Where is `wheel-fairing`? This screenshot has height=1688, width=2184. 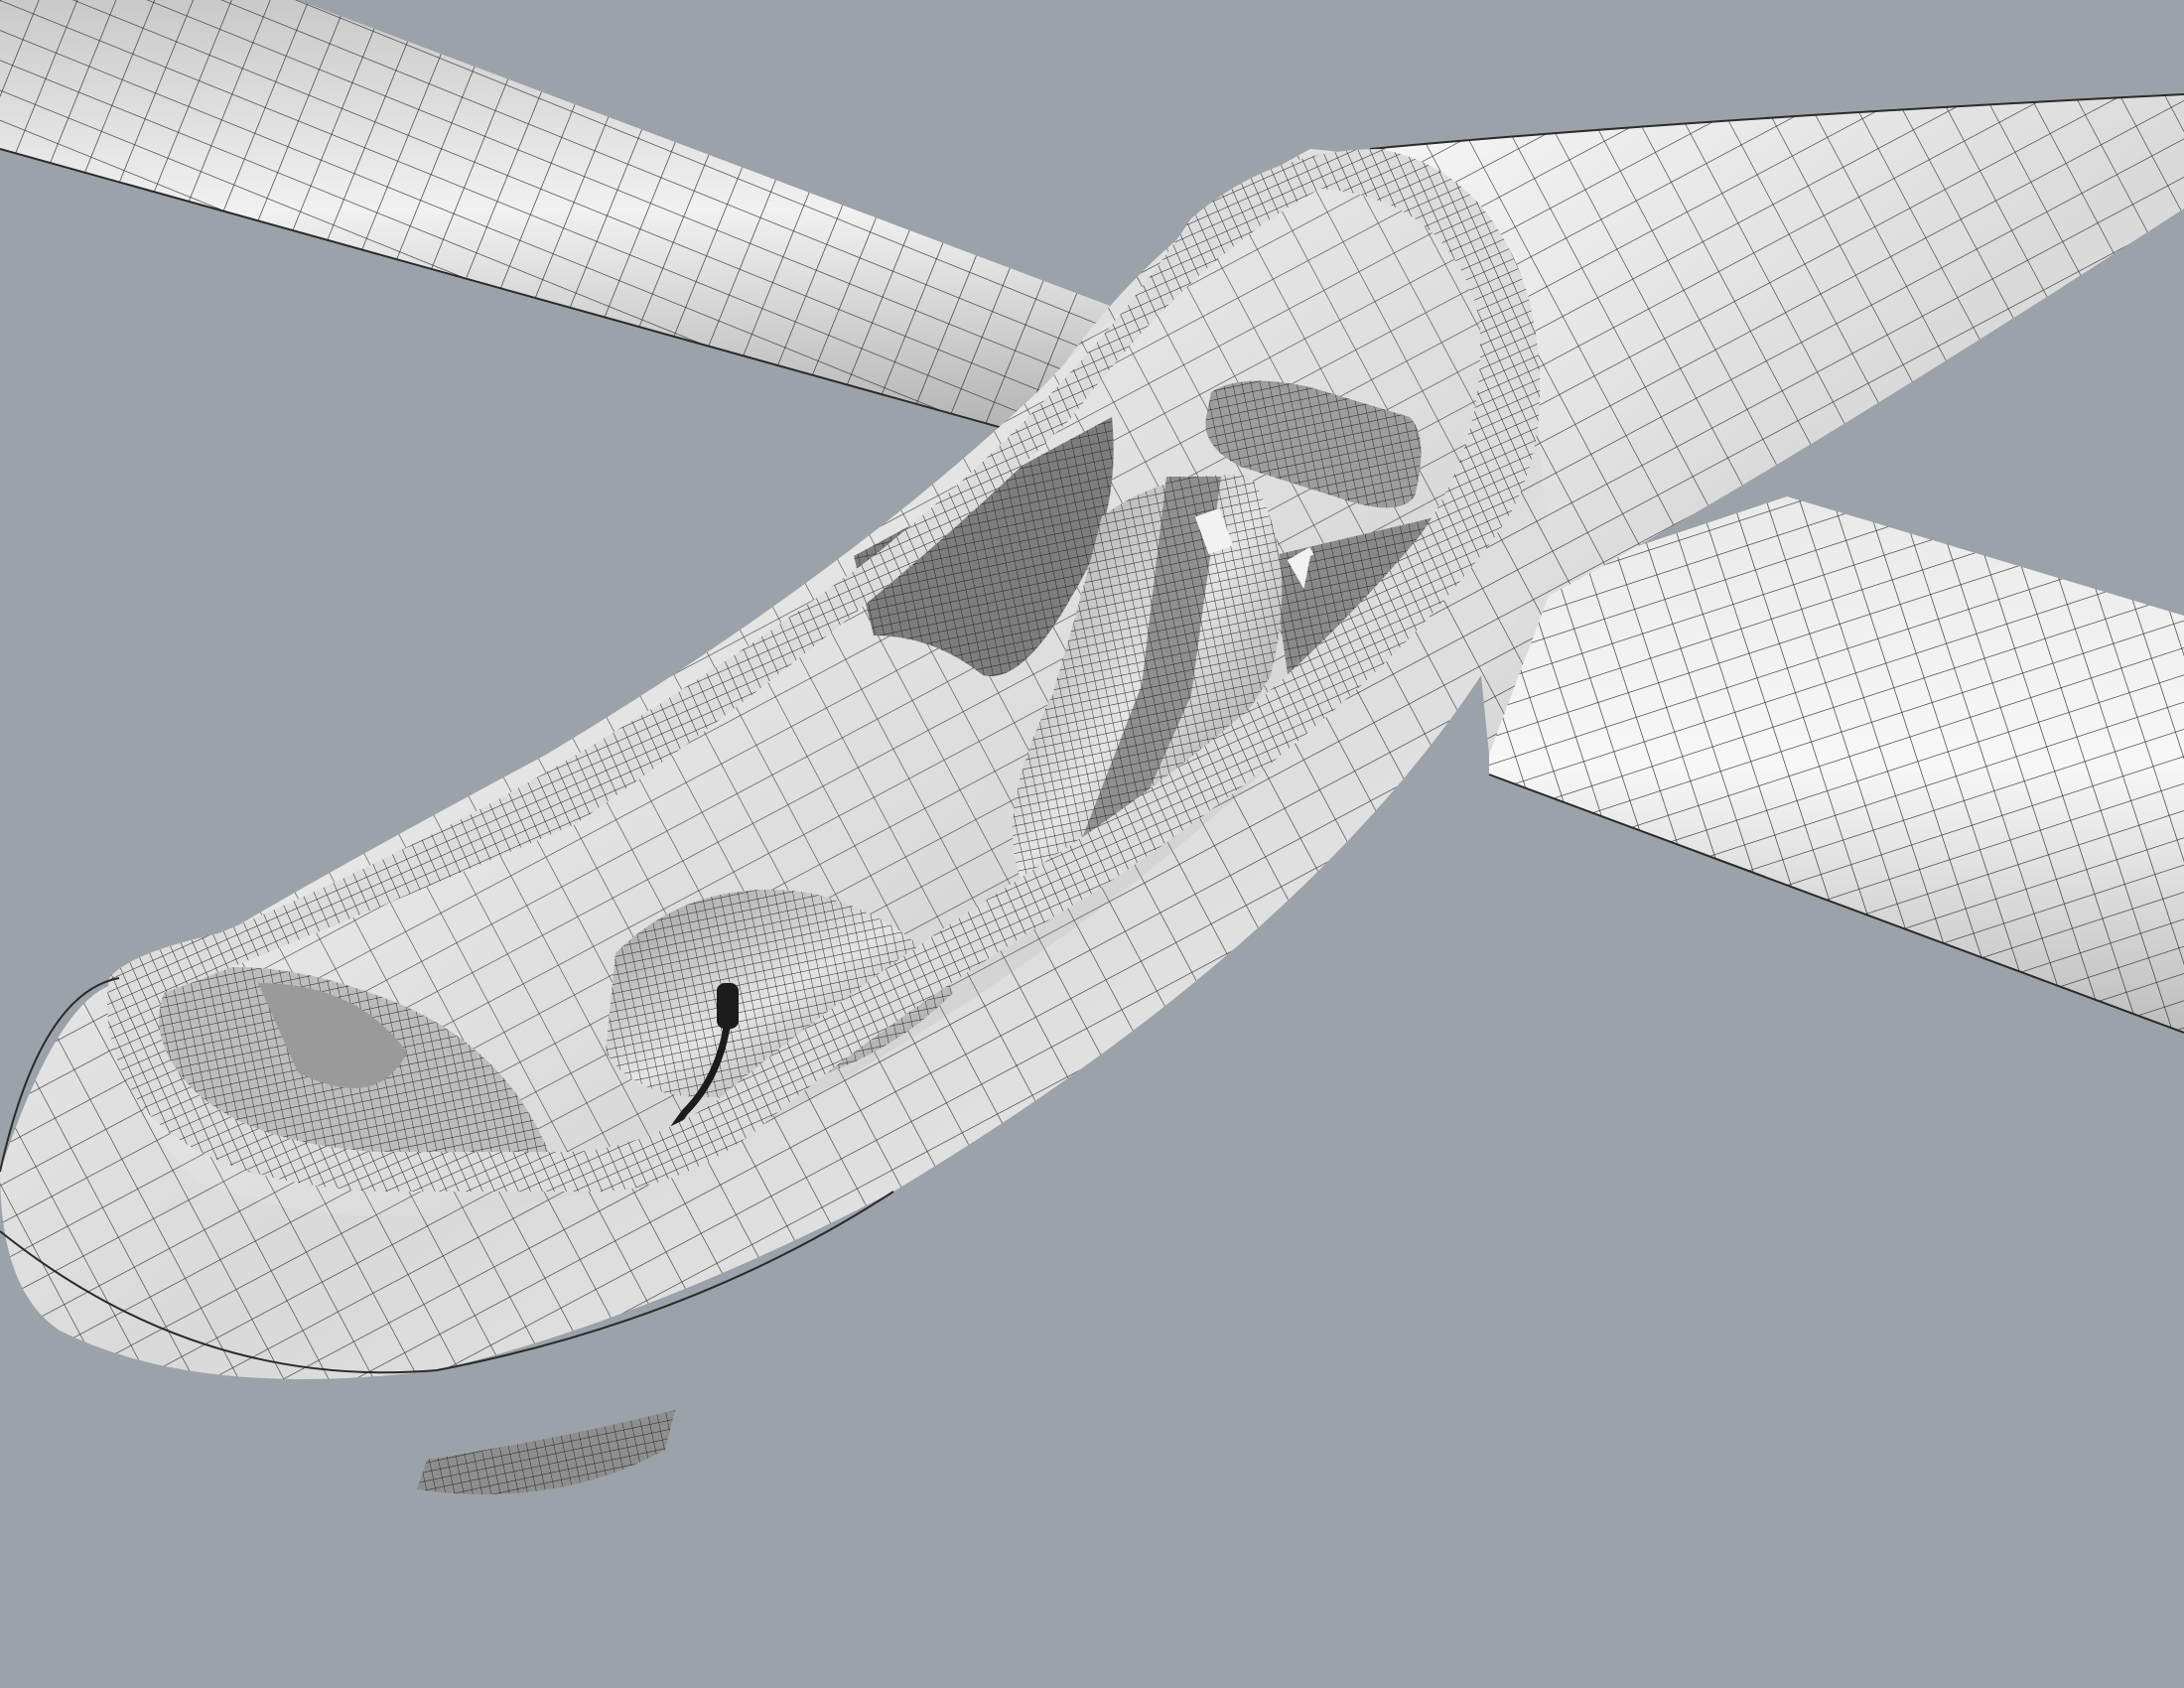 wheel-fairing is located at coordinates (546, 1452).